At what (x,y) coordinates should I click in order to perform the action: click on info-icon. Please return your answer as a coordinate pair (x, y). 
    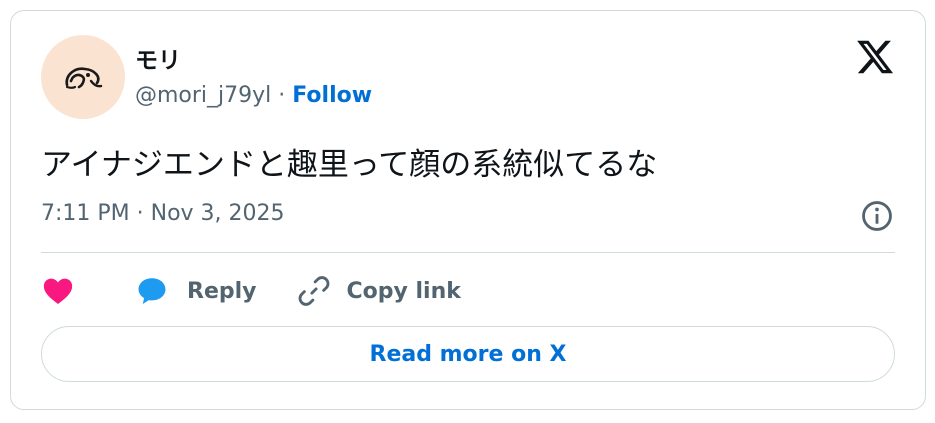
    Looking at the image, I should click on (877, 216).